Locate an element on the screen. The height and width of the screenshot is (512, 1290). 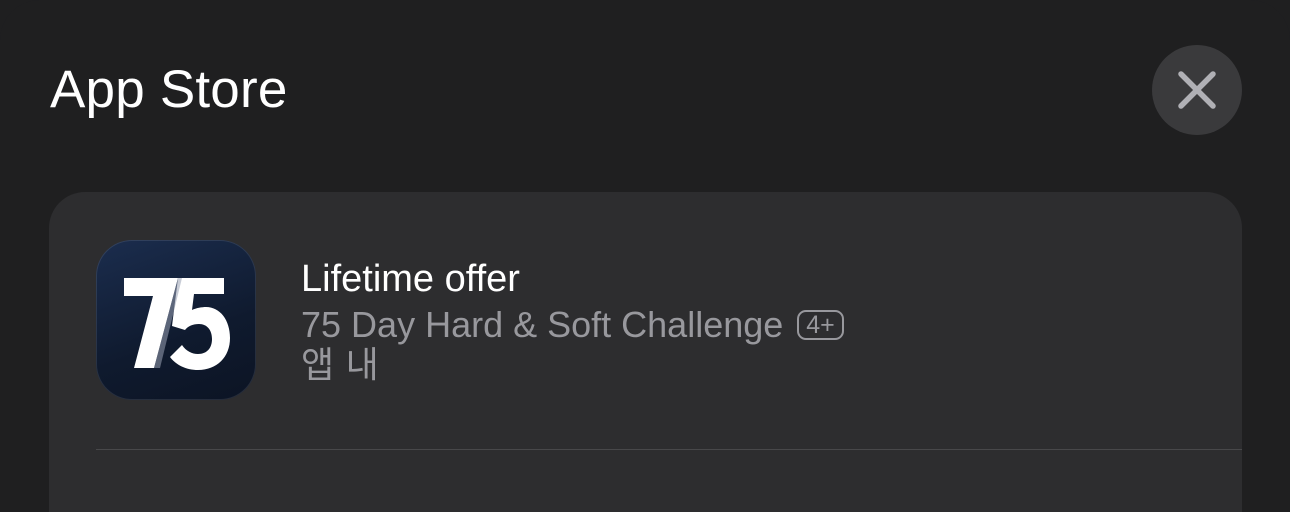
app-icon-graphic is located at coordinates (177, 324).